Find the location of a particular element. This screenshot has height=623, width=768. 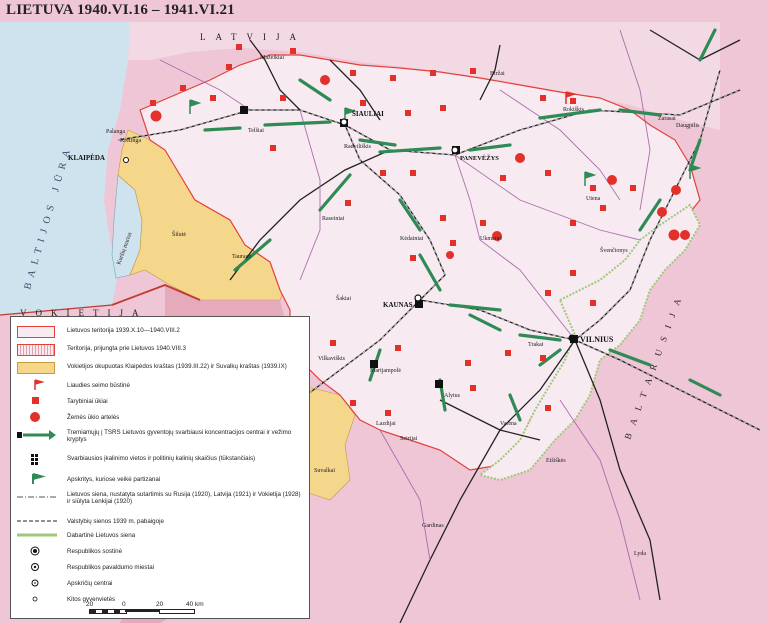

capital-icon is located at coordinates (35, 551).